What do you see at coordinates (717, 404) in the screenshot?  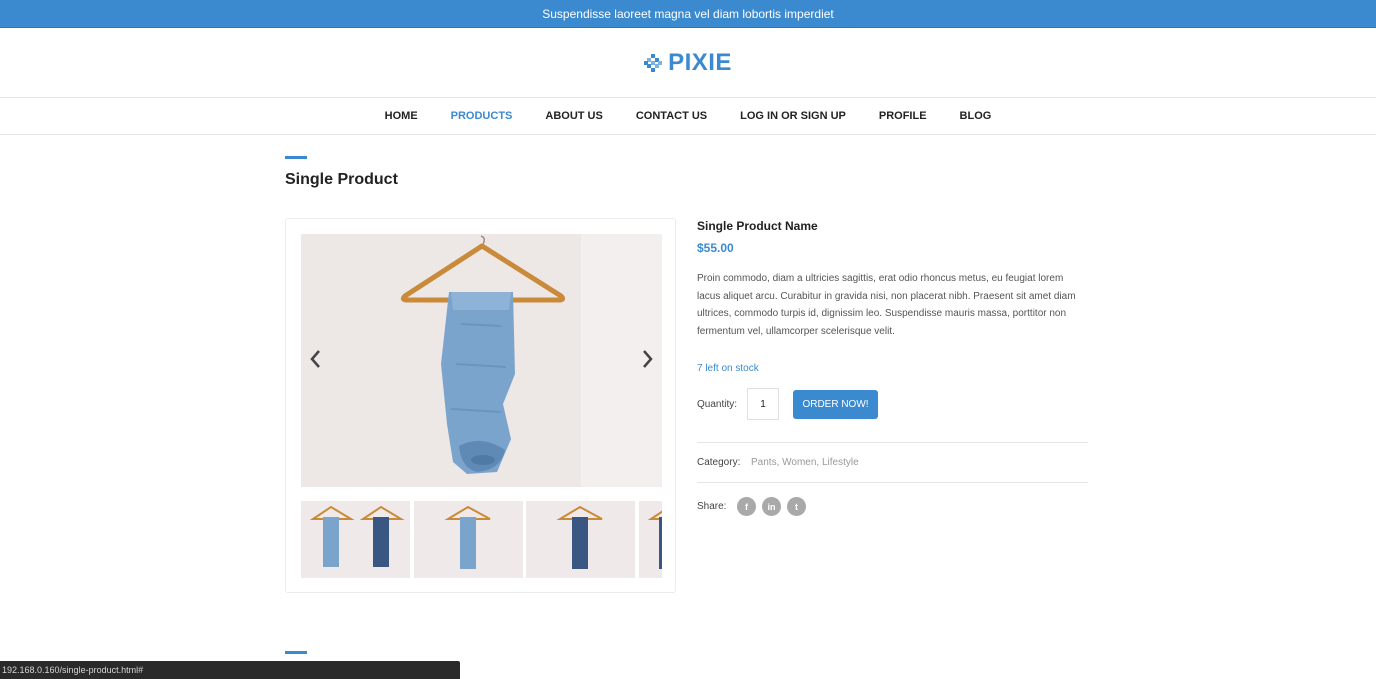 I see `quantity-label: Quantity:` at bounding box center [717, 404].